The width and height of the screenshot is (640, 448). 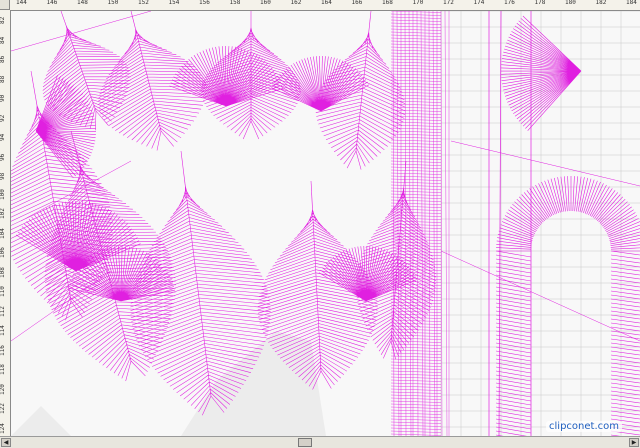 I want to click on ruler-tick-label: 180, so click(x=570, y=3).